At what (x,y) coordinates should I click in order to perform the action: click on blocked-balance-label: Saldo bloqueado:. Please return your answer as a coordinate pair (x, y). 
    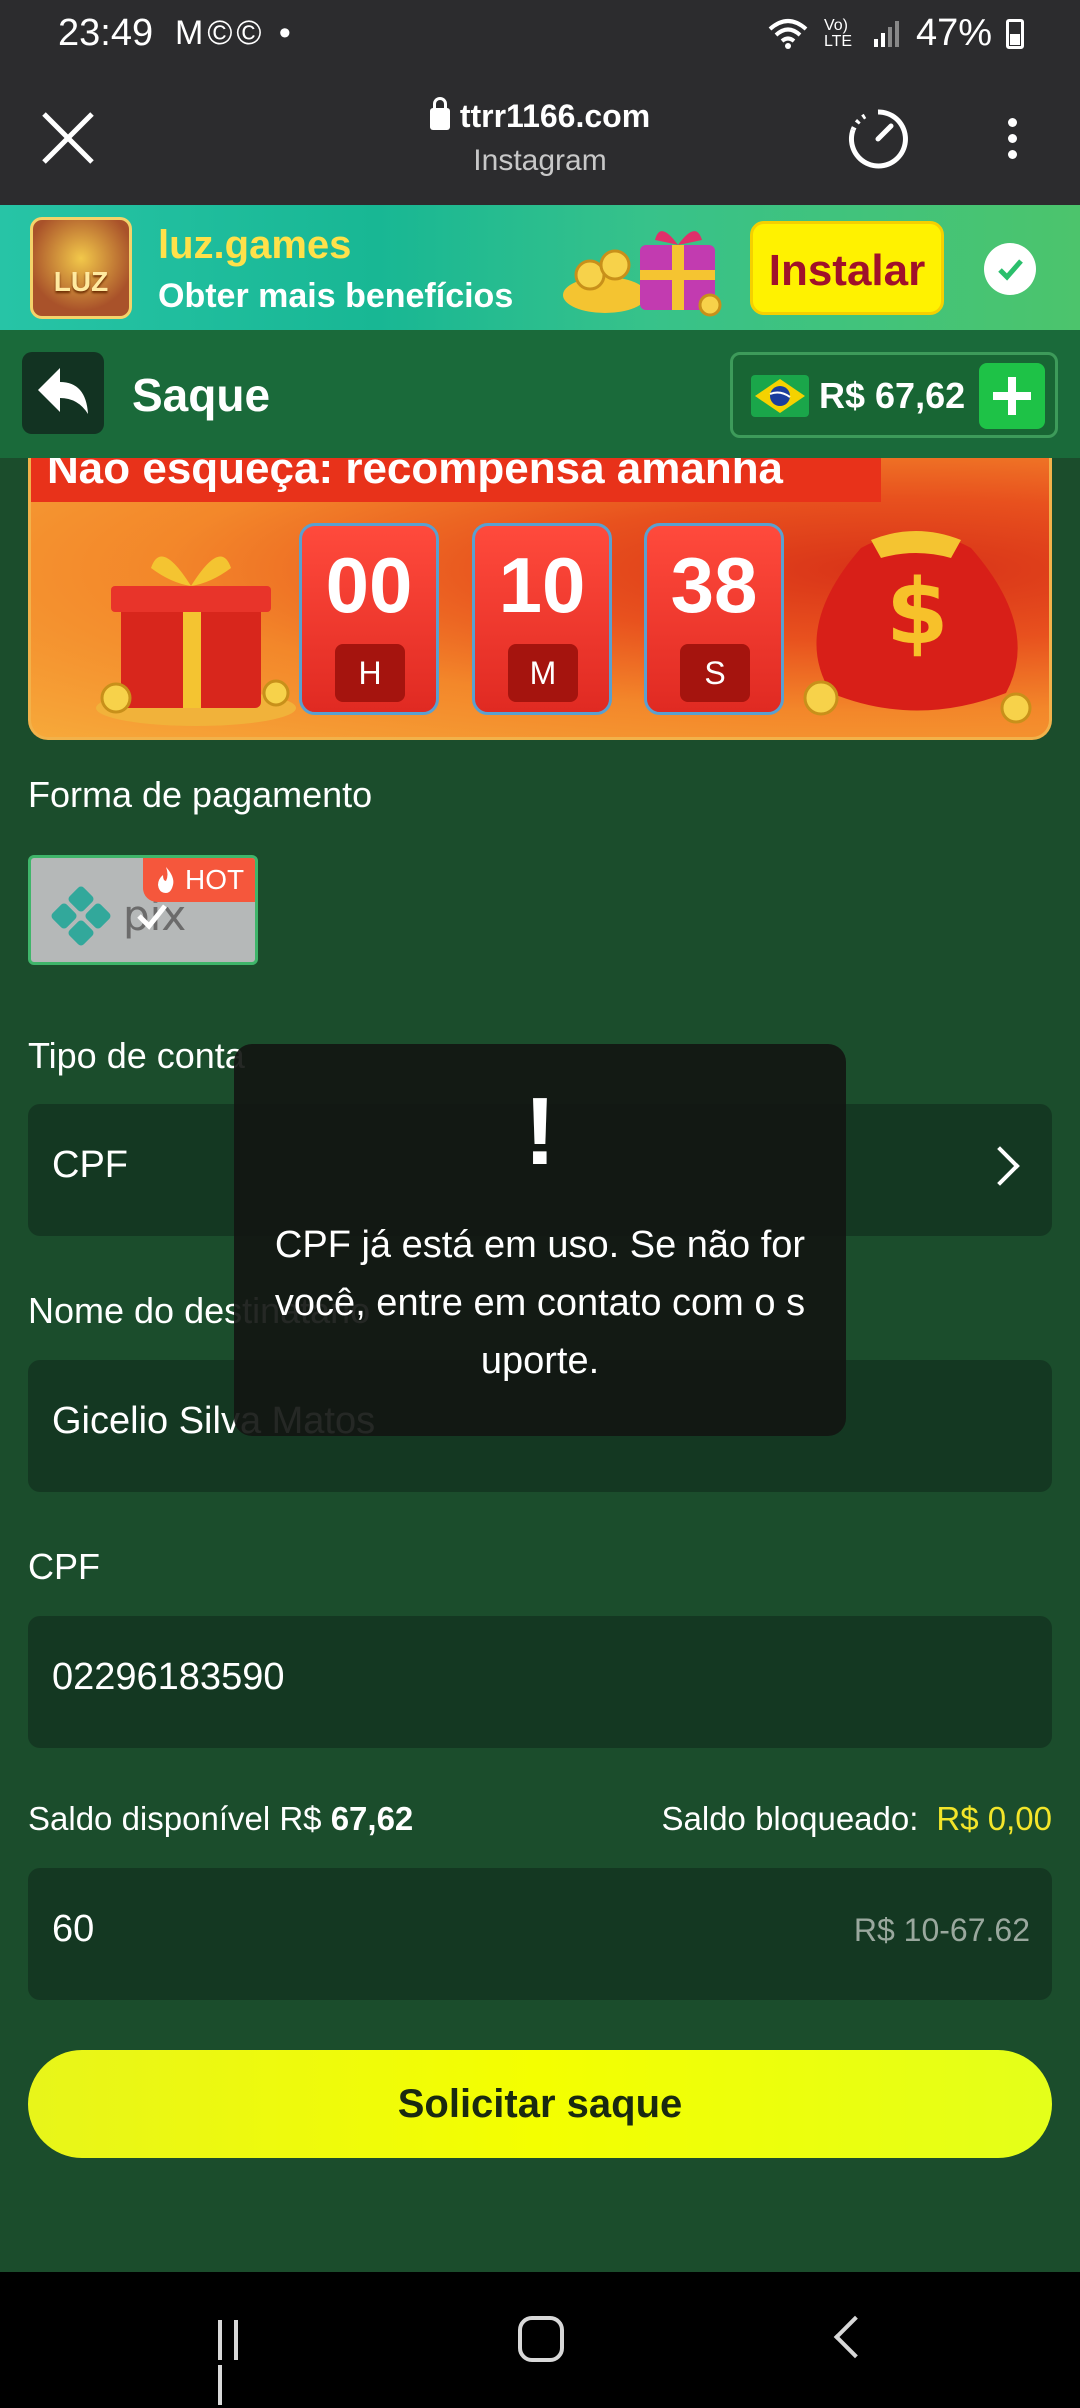
    Looking at the image, I should click on (790, 1818).